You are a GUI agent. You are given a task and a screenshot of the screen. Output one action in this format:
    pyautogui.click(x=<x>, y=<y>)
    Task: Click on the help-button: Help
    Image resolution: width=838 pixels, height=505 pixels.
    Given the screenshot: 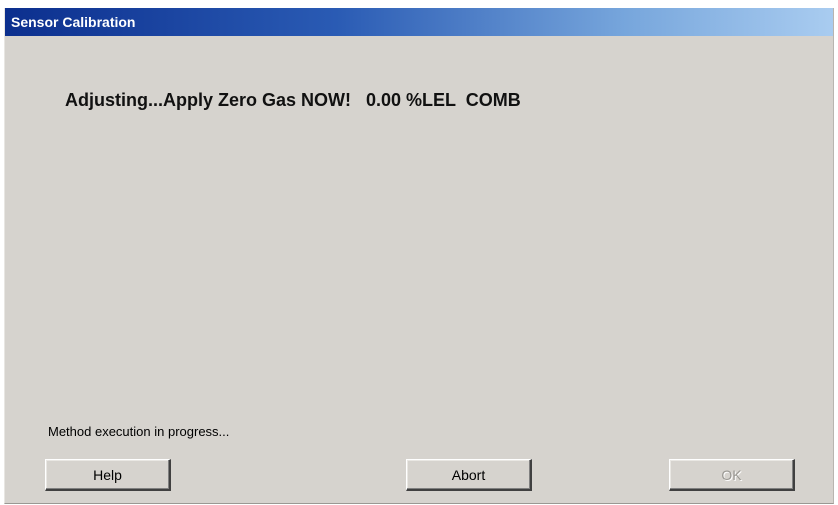 What is the action you would take?
    pyautogui.click(x=108, y=475)
    